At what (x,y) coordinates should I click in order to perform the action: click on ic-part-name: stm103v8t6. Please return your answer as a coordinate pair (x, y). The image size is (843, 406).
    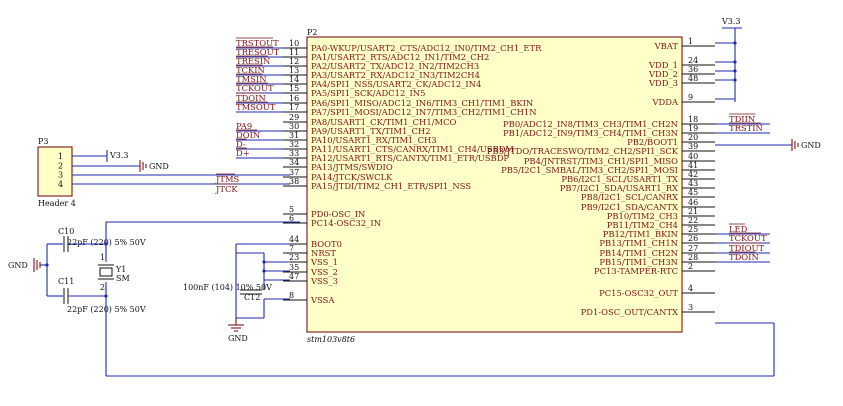
    Looking at the image, I should click on (331, 339).